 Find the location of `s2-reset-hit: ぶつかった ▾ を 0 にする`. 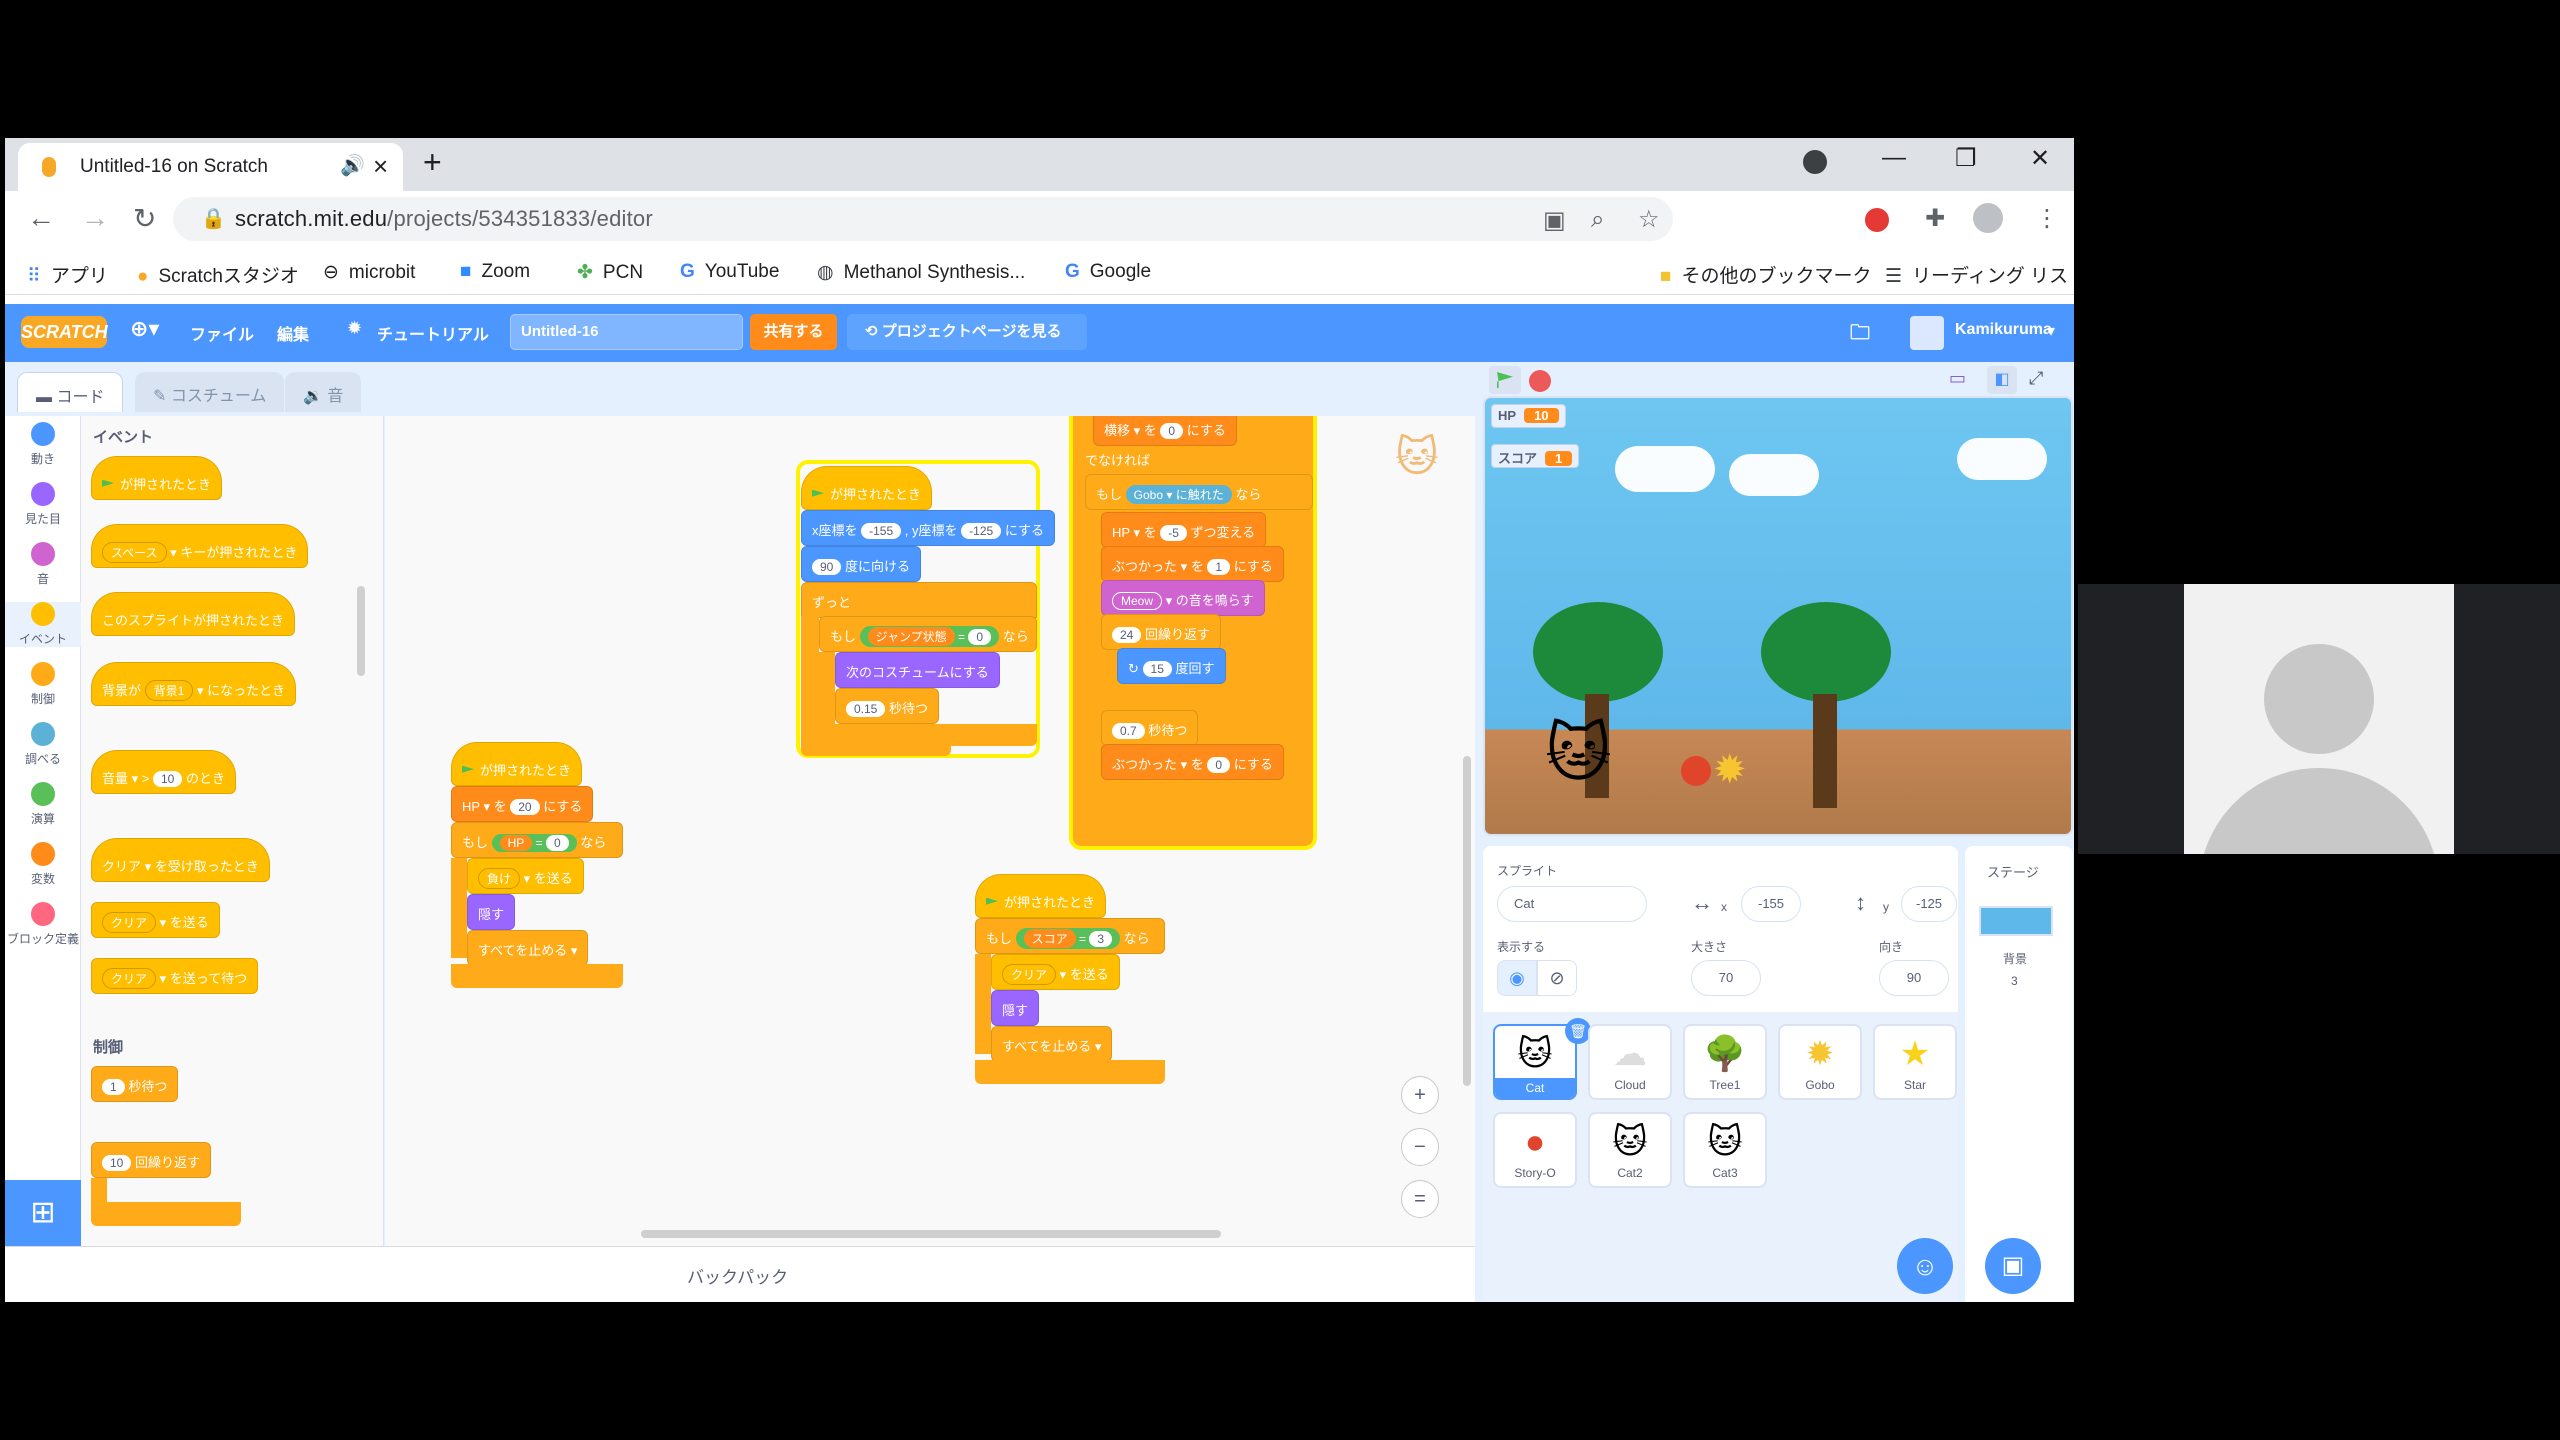

s2-reset-hit: ぶつかった ▾ を 0 にする is located at coordinates (1192, 762).